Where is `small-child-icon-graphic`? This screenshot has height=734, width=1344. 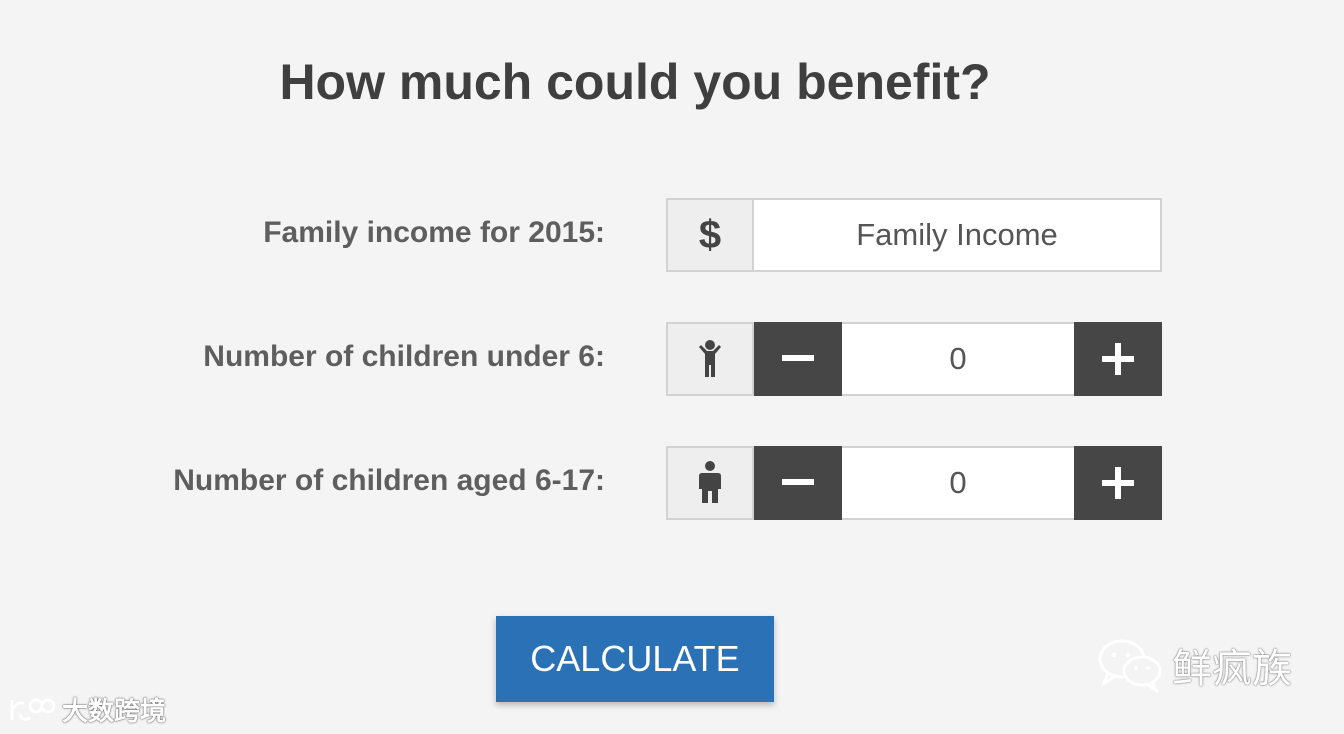 small-child-icon-graphic is located at coordinates (710, 358).